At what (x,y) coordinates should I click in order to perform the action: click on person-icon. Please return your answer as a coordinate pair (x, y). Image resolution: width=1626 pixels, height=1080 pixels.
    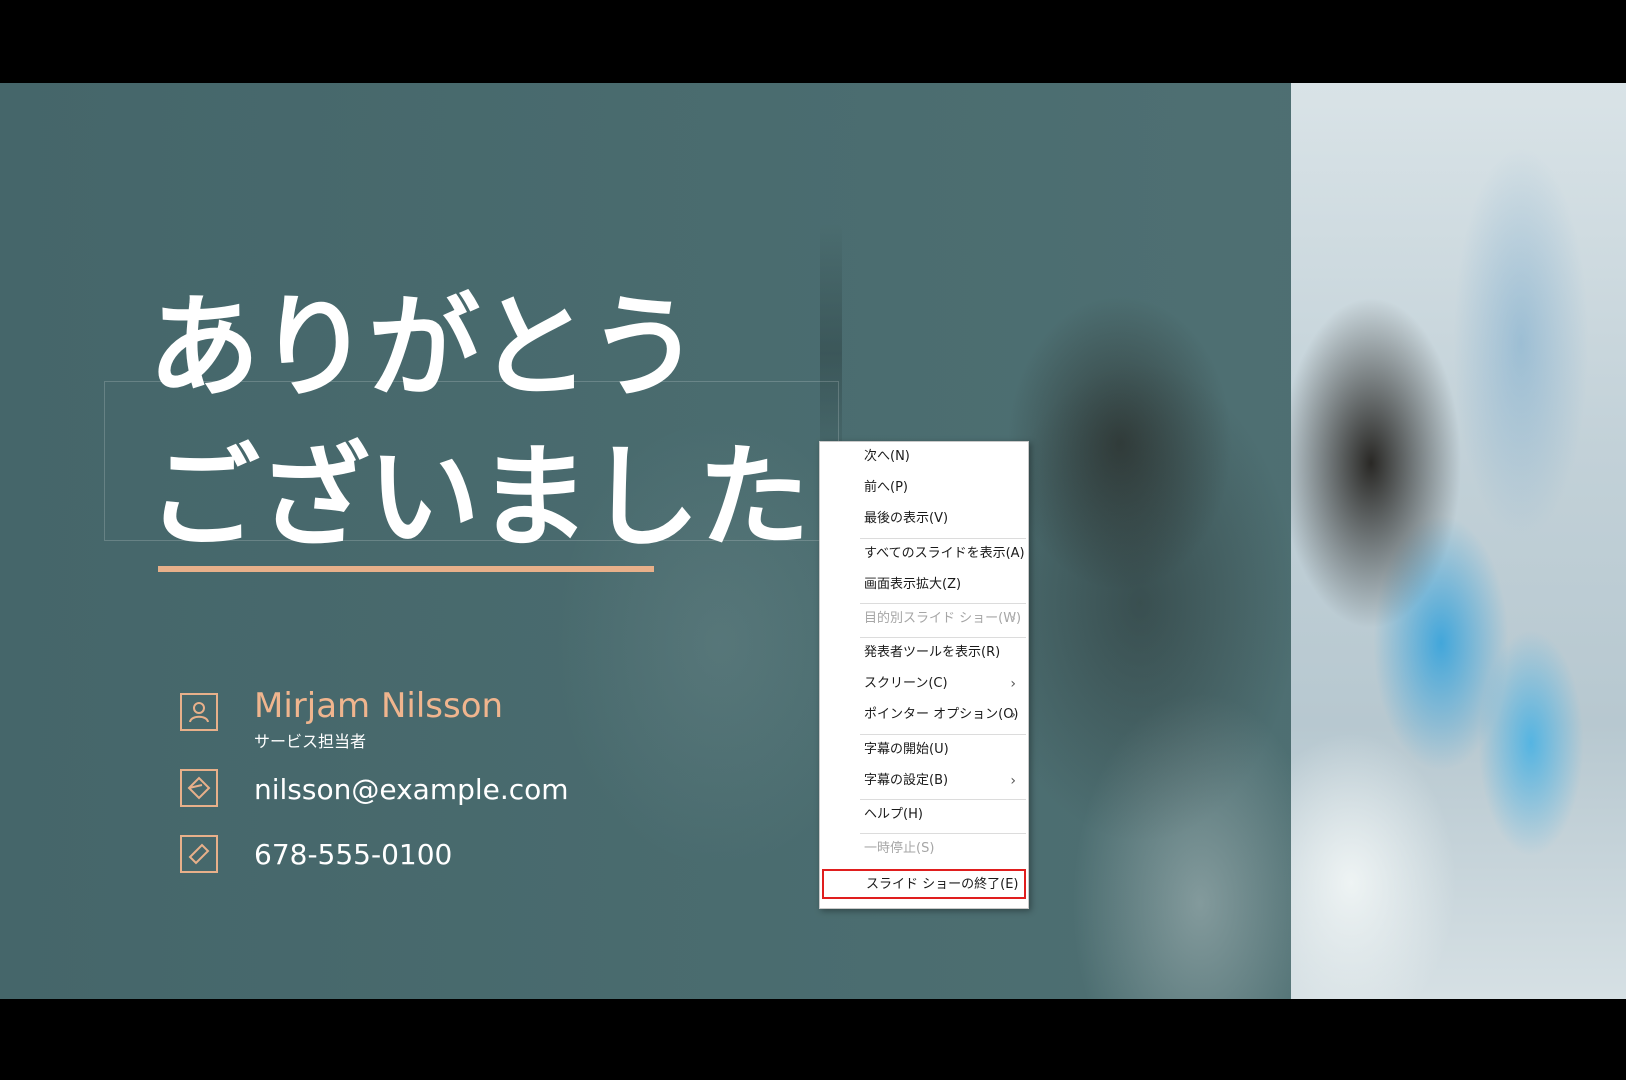
    Looking at the image, I should click on (199, 712).